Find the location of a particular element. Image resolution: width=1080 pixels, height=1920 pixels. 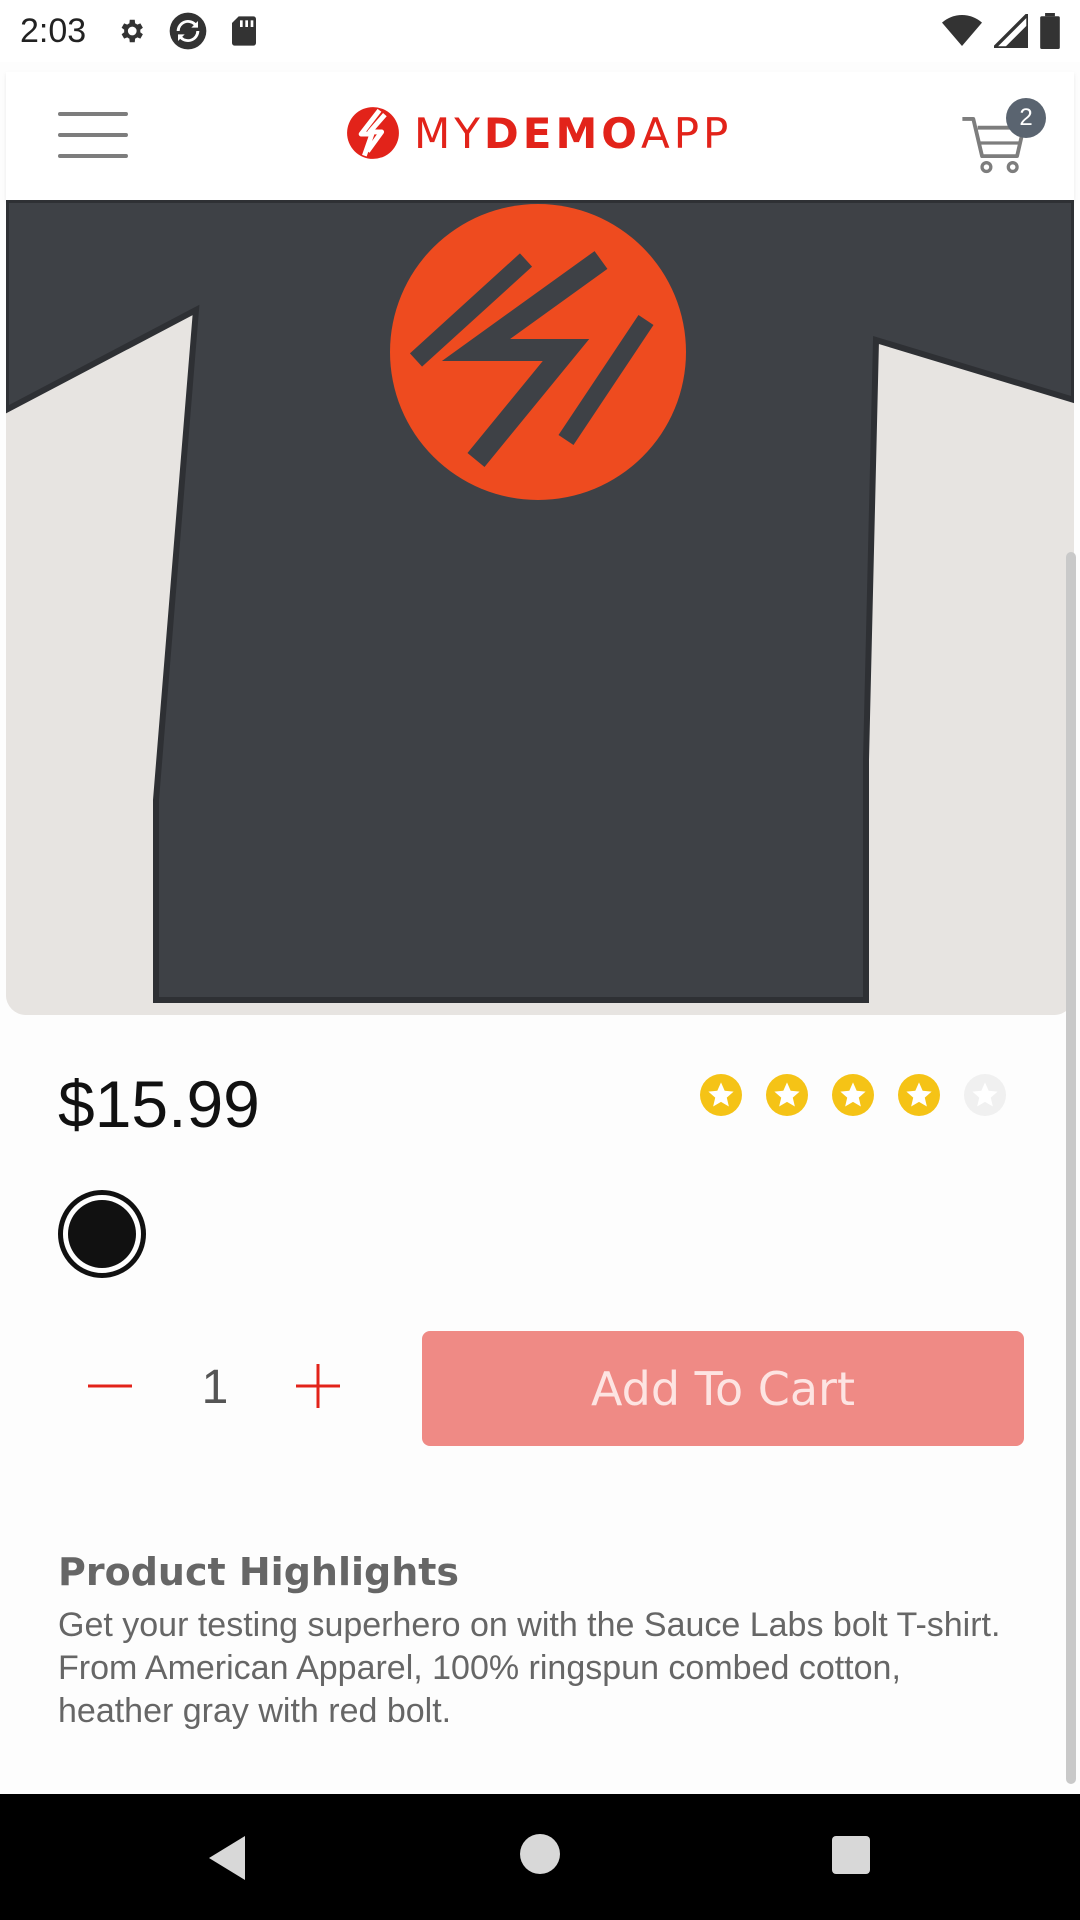

sync-icon is located at coordinates (188, 31).